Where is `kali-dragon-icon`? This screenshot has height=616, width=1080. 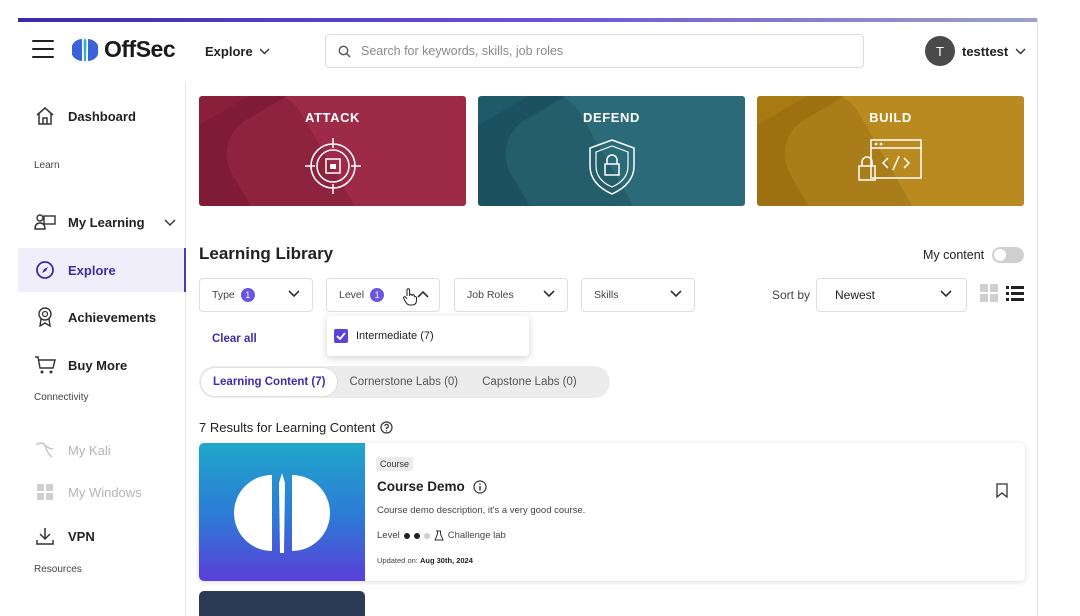 kali-dragon-icon is located at coordinates (45, 450).